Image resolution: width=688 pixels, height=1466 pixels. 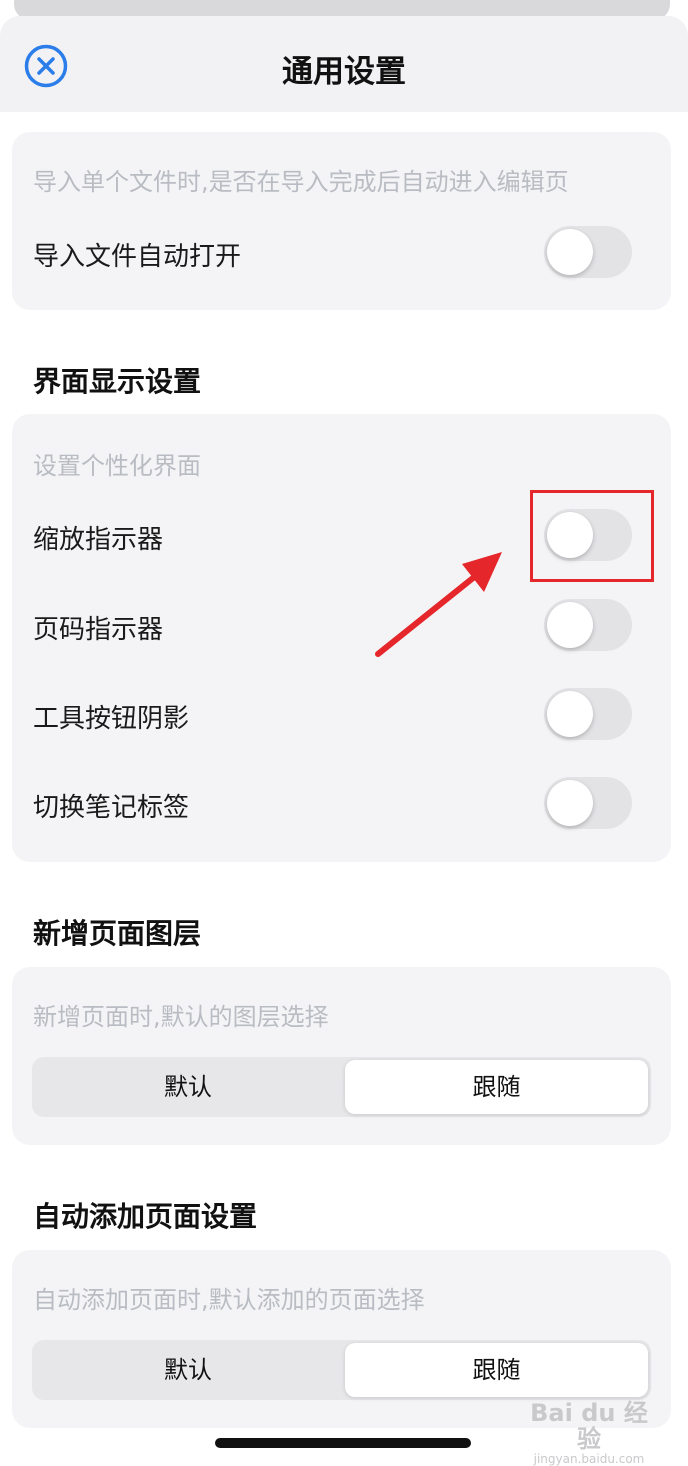 What do you see at coordinates (341, 1087) in the screenshot?
I see `new-page-layer-segmented-control: 默认 跟随` at bounding box center [341, 1087].